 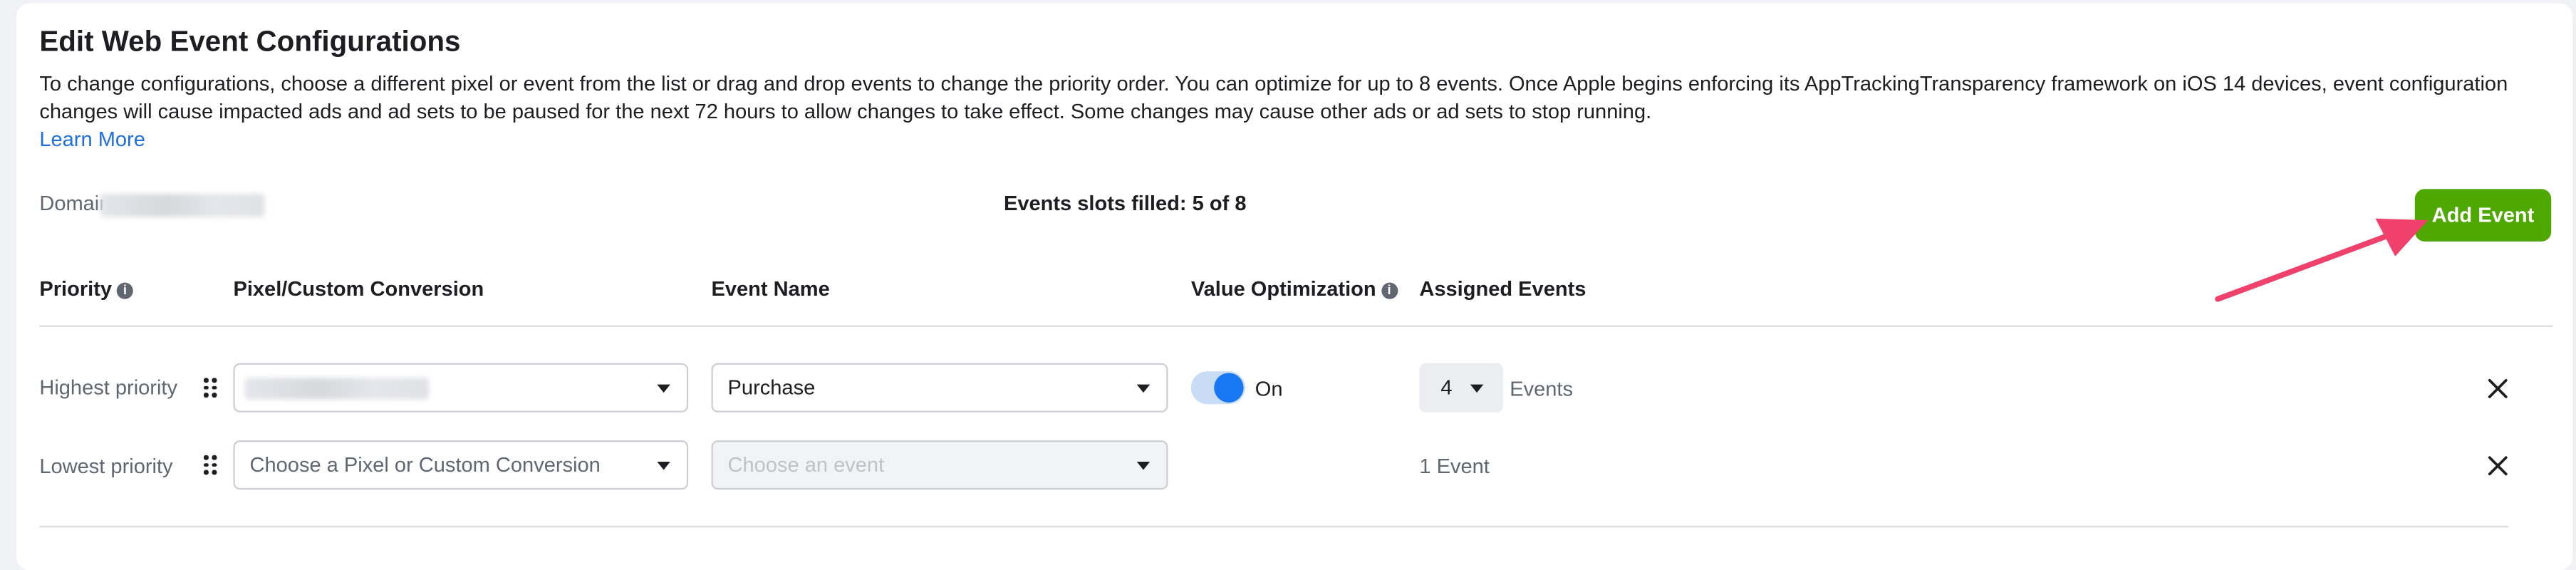 What do you see at coordinates (250, 41) in the screenshot?
I see `page-title: Edit Web Event Configurations` at bounding box center [250, 41].